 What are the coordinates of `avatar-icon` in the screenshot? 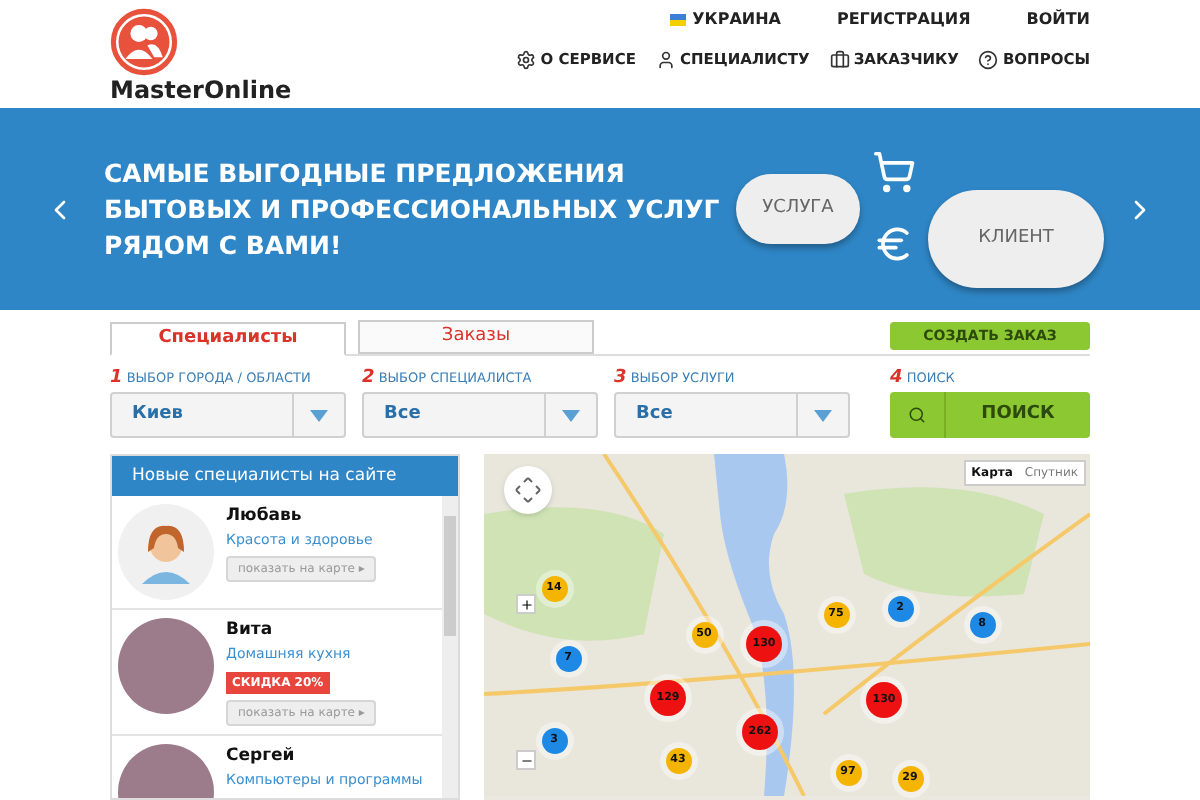 It's located at (166, 552).